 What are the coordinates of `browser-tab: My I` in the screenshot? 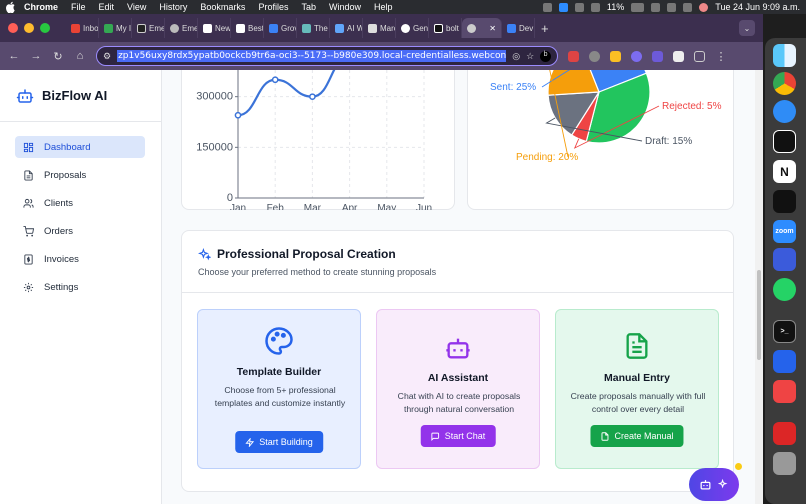 It's located at (115, 28).